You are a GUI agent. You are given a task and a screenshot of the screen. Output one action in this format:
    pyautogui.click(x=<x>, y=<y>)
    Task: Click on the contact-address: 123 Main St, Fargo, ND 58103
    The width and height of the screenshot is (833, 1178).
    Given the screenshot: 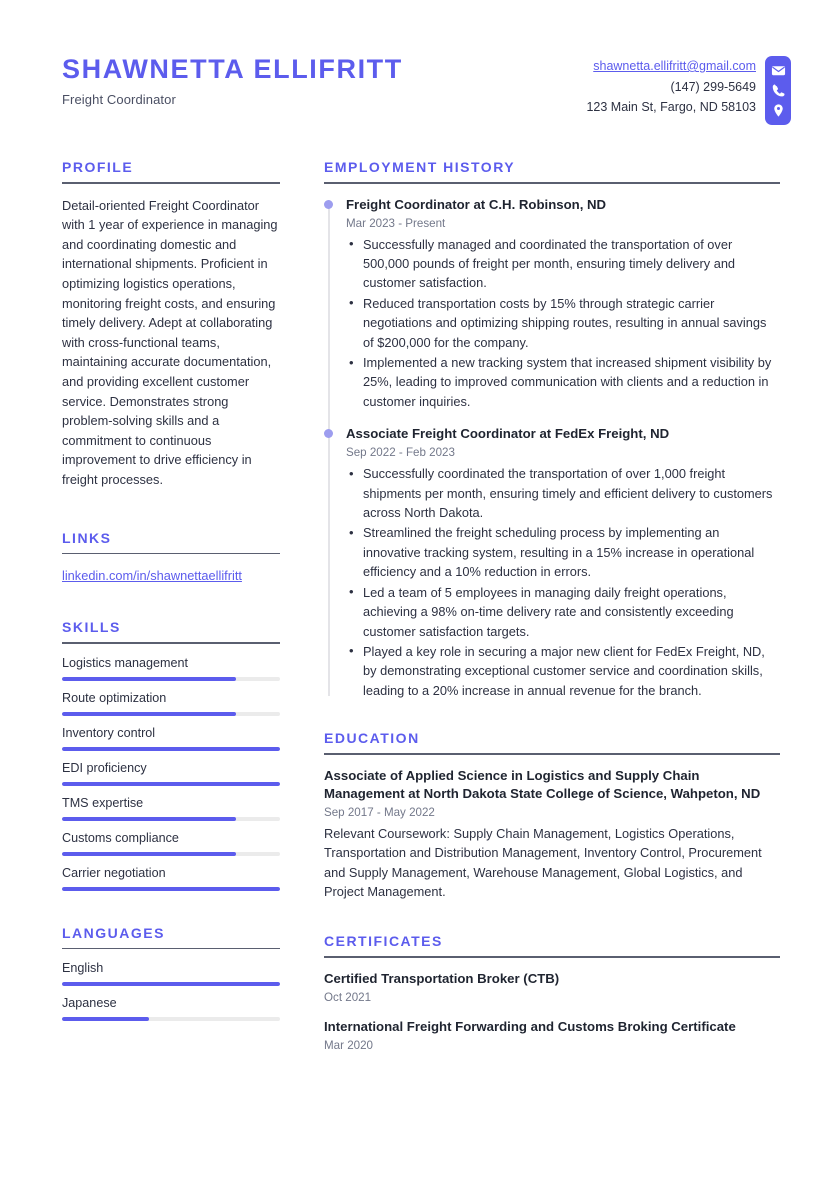 What is the action you would take?
    pyautogui.click(x=671, y=107)
    